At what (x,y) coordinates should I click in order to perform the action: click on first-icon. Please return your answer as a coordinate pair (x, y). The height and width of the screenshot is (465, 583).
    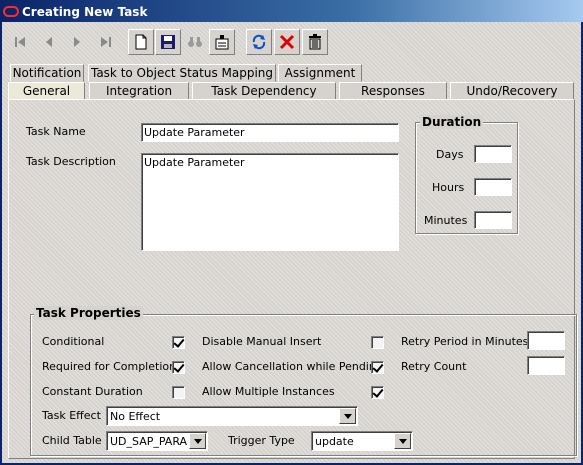
    Looking at the image, I should click on (20, 42).